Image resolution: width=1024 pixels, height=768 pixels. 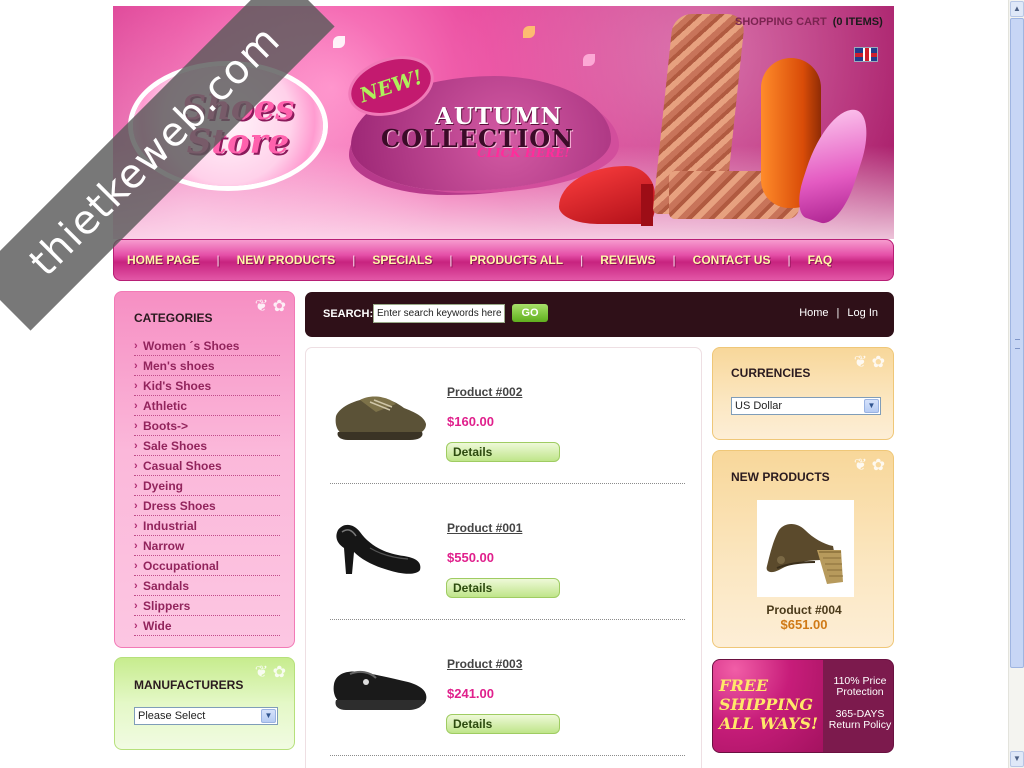 I want to click on red-heel-image, so click(x=647, y=205).